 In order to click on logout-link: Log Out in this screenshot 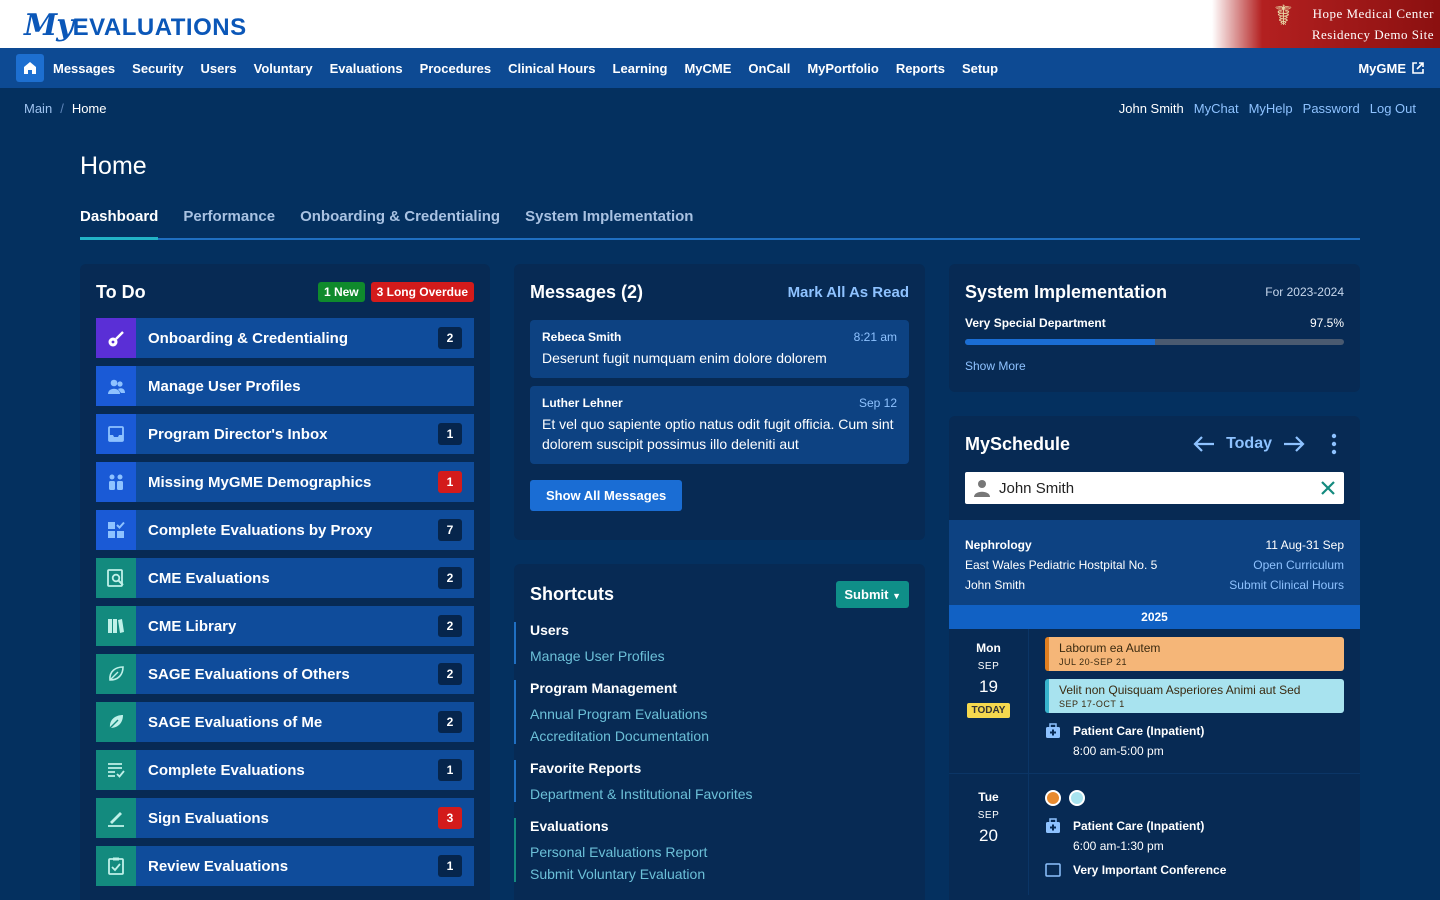, I will do `click(1393, 108)`.